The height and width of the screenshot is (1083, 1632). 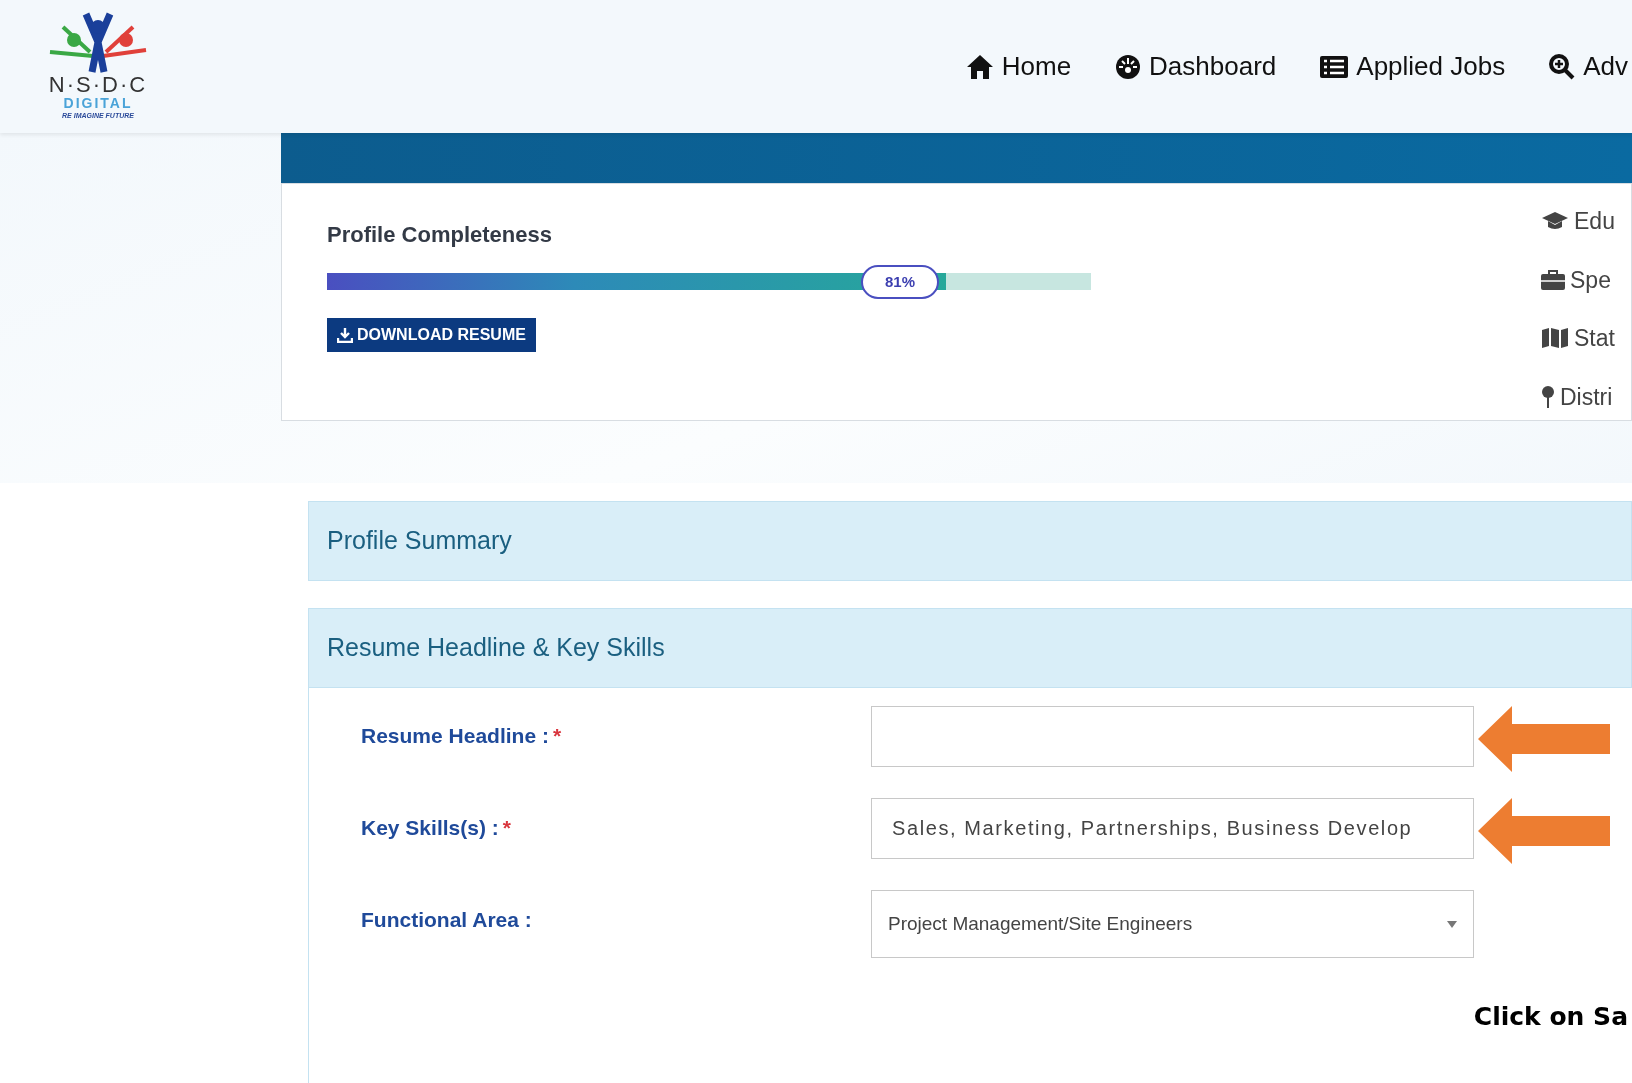 I want to click on text-field, so click(x=1172, y=736).